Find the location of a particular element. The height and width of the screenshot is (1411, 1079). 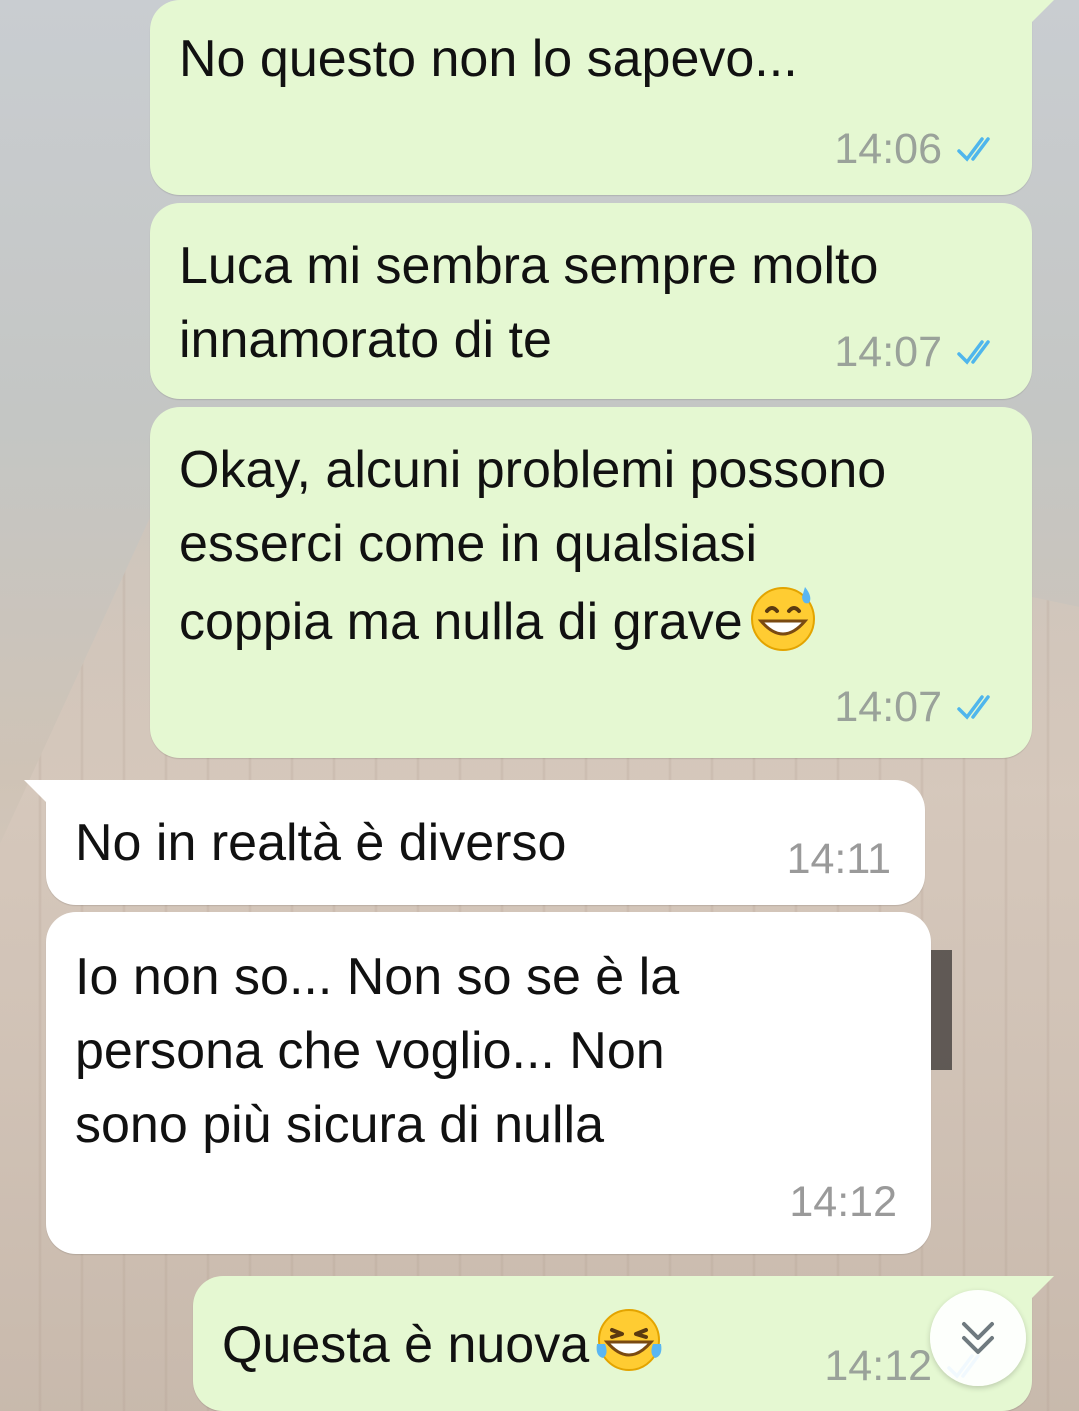

message-text: No in realtà è diverso is located at coordinates (321, 843).